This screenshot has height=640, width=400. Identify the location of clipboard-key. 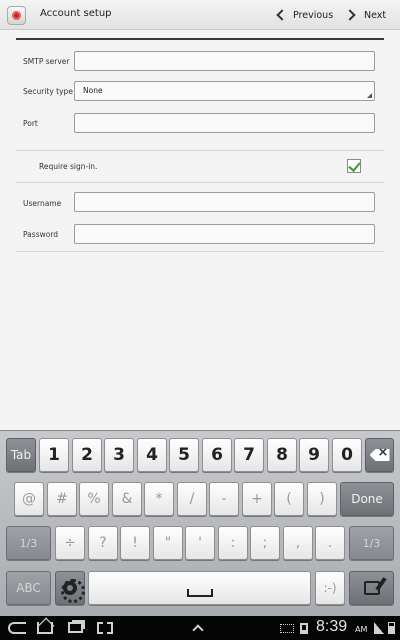
(371, 588).